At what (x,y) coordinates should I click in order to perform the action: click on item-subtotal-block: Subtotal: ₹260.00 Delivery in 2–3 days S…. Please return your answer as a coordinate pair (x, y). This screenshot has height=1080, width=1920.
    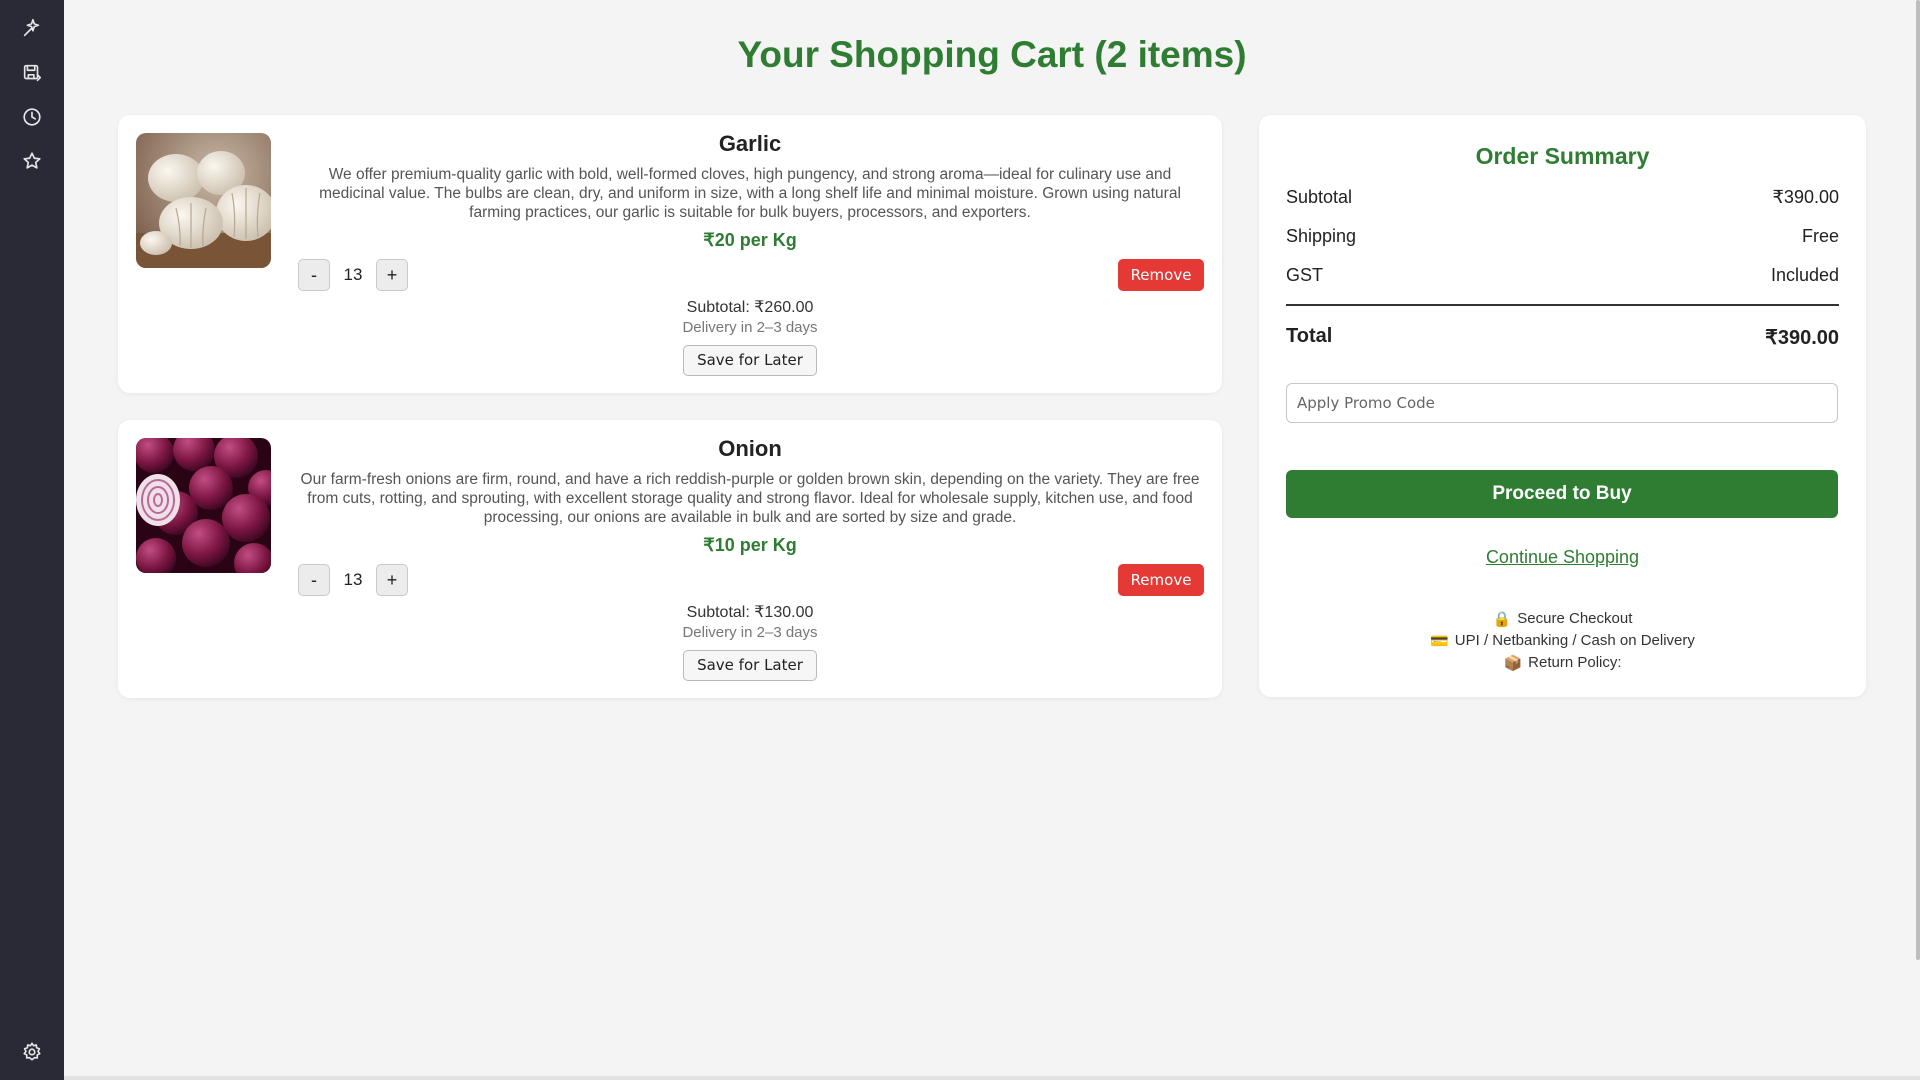
    Looking at the image, I should click on (750, 336).